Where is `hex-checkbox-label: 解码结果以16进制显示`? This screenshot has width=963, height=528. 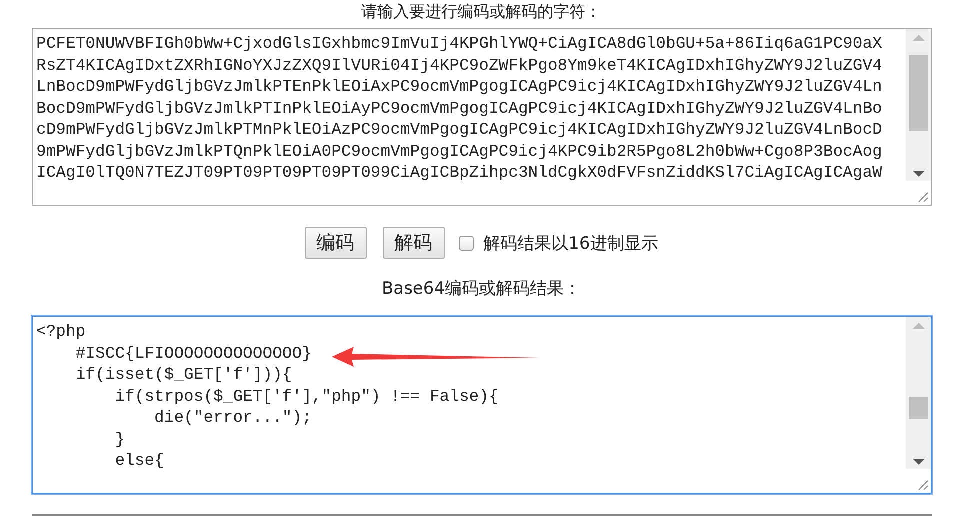
hex-checkbox-label: 解码结果以16进制显示 is located at coordinates (571, 243).